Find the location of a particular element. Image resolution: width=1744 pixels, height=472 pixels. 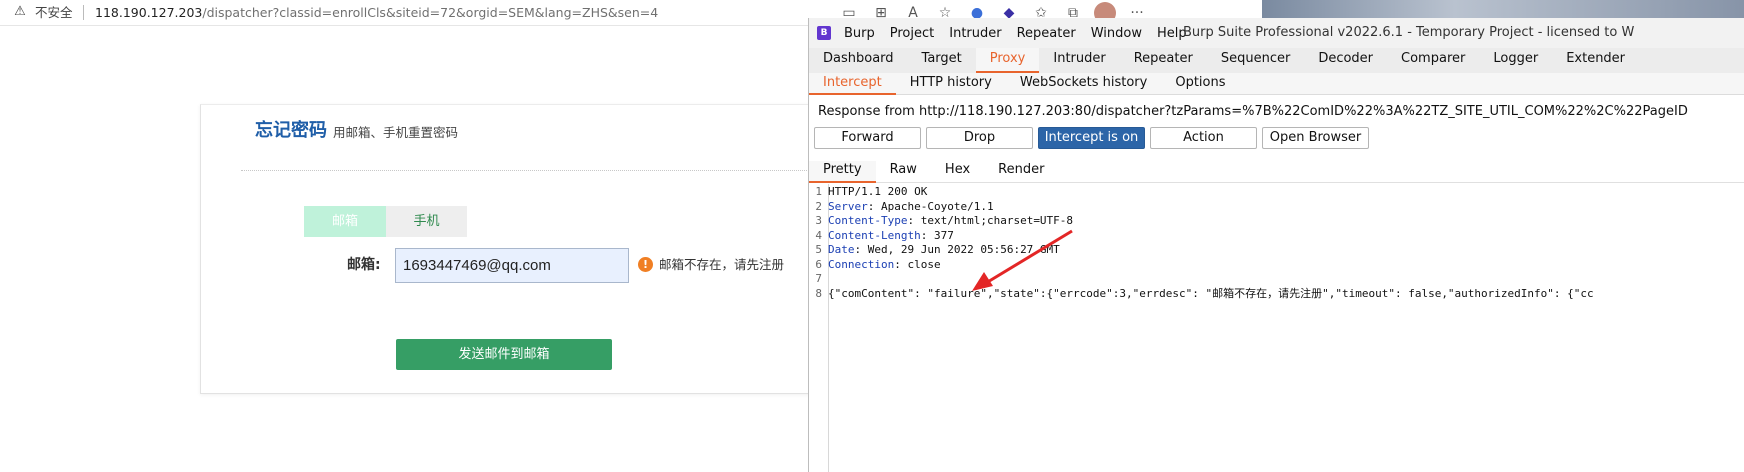

line-number: 7 is located at coordinates (818, 278).